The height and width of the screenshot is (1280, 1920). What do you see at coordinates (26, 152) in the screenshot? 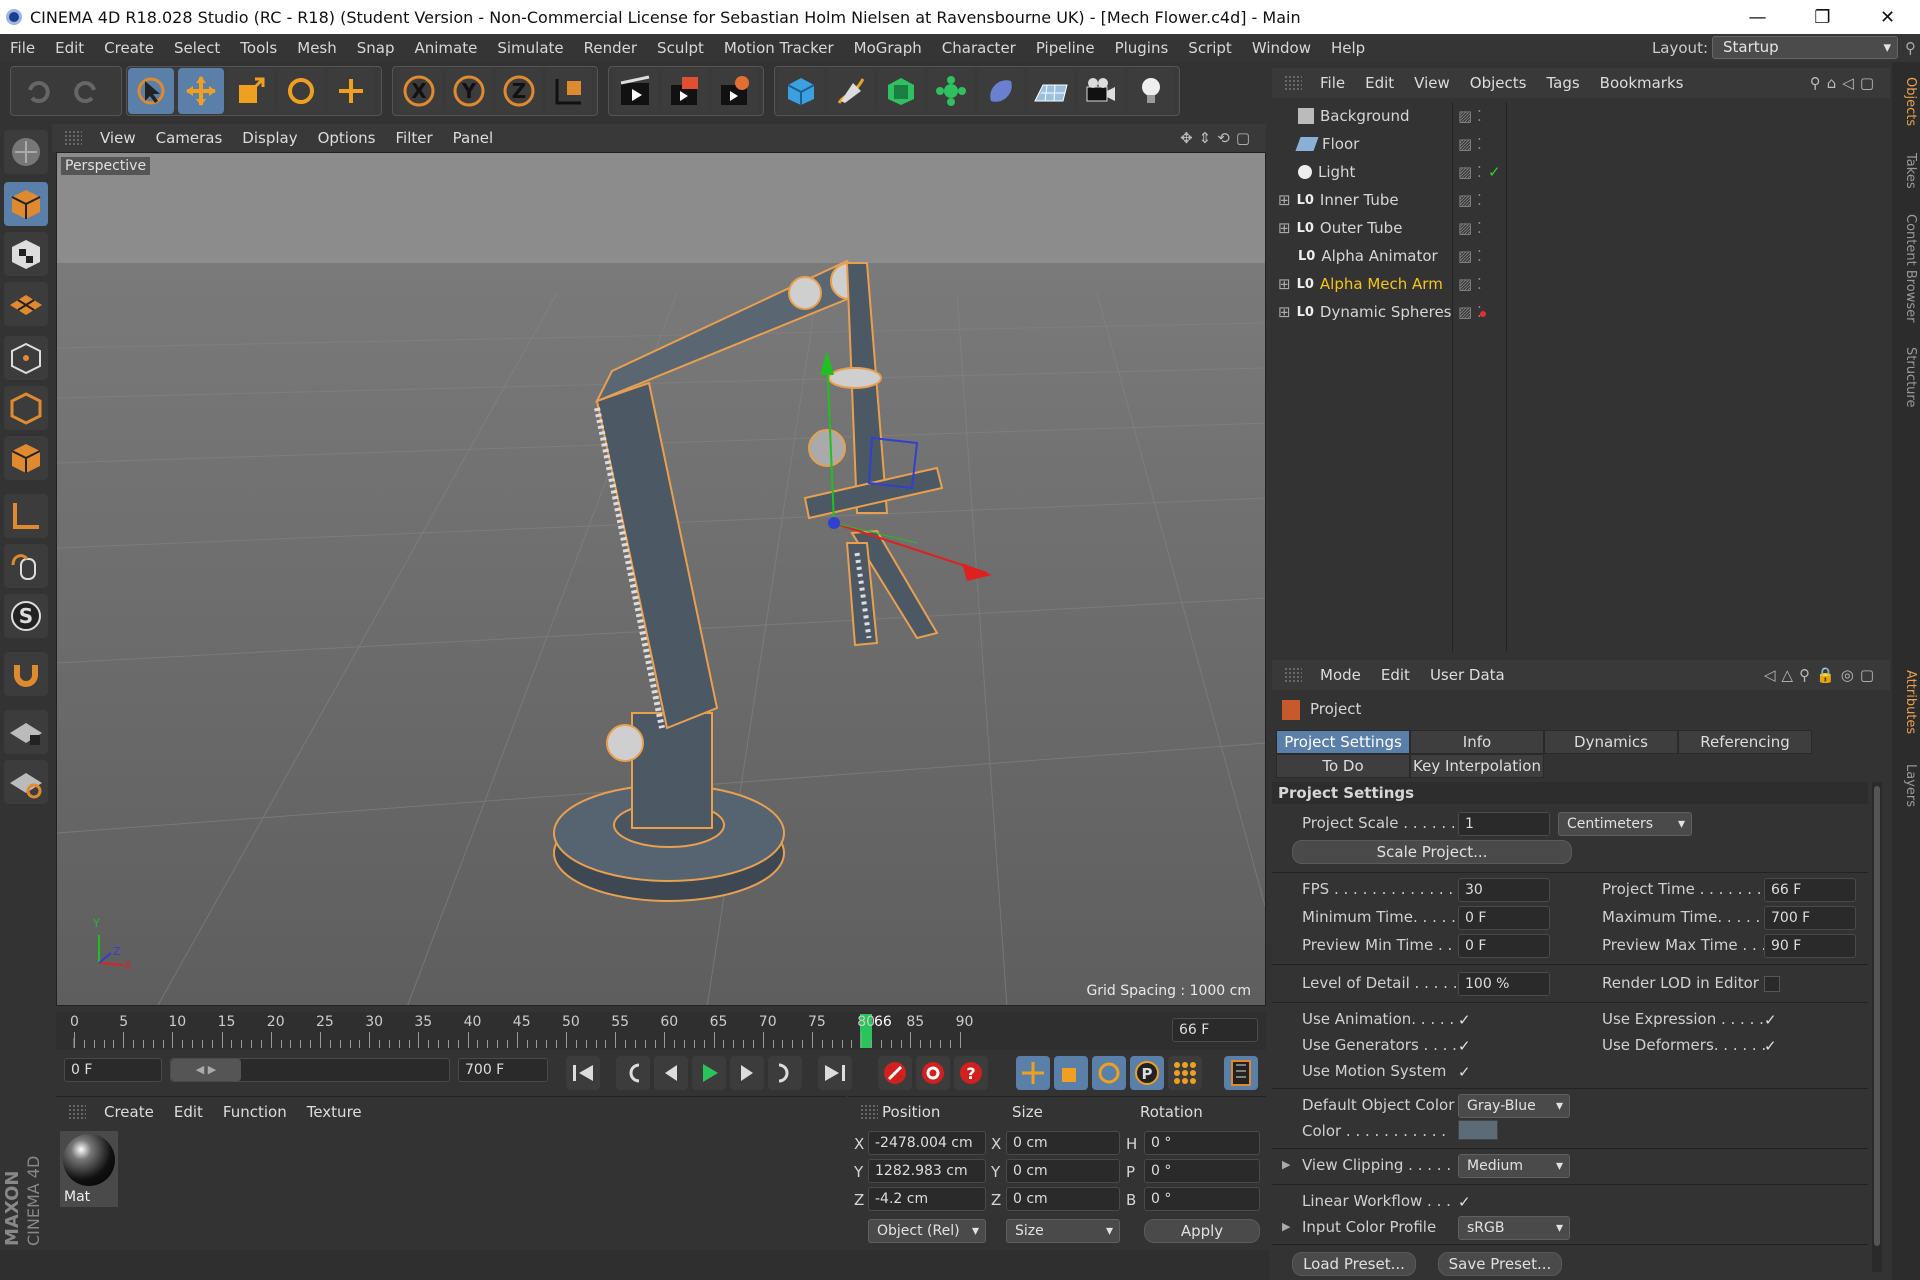
I see `make-editable-icon` at bounding box center [26, 152].